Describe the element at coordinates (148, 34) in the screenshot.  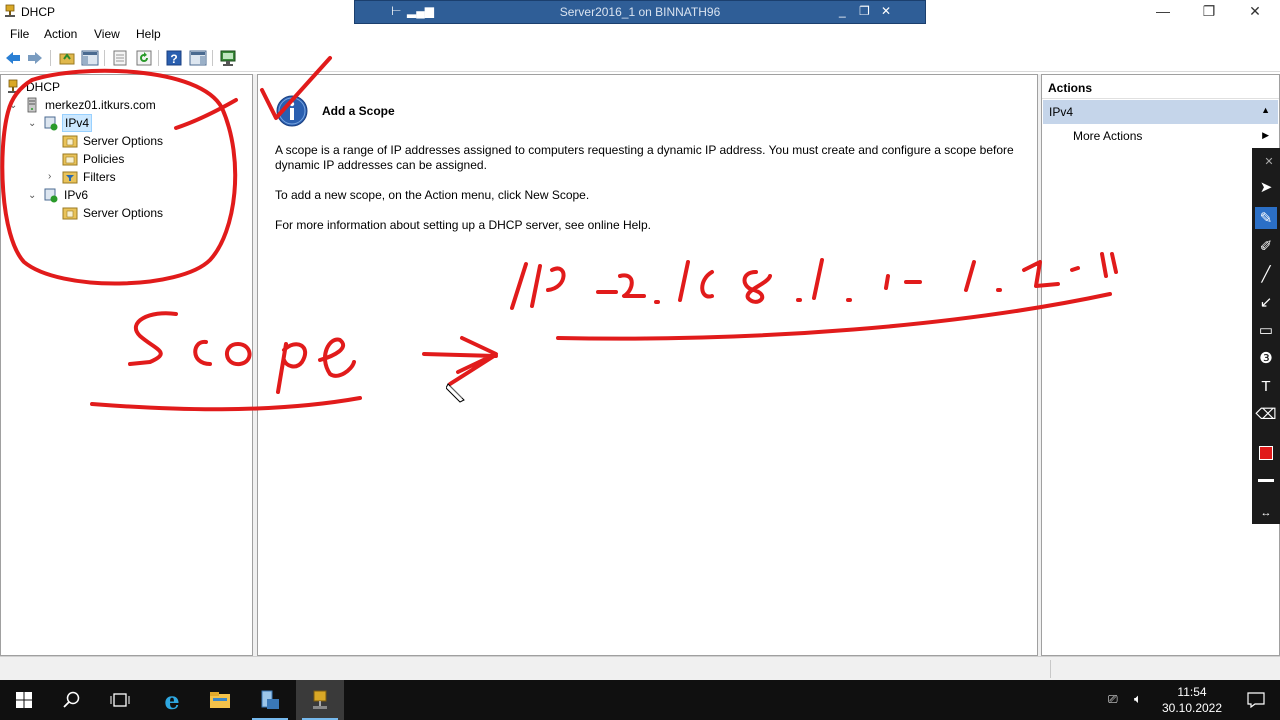
I see `menu-help: Help` at that location.